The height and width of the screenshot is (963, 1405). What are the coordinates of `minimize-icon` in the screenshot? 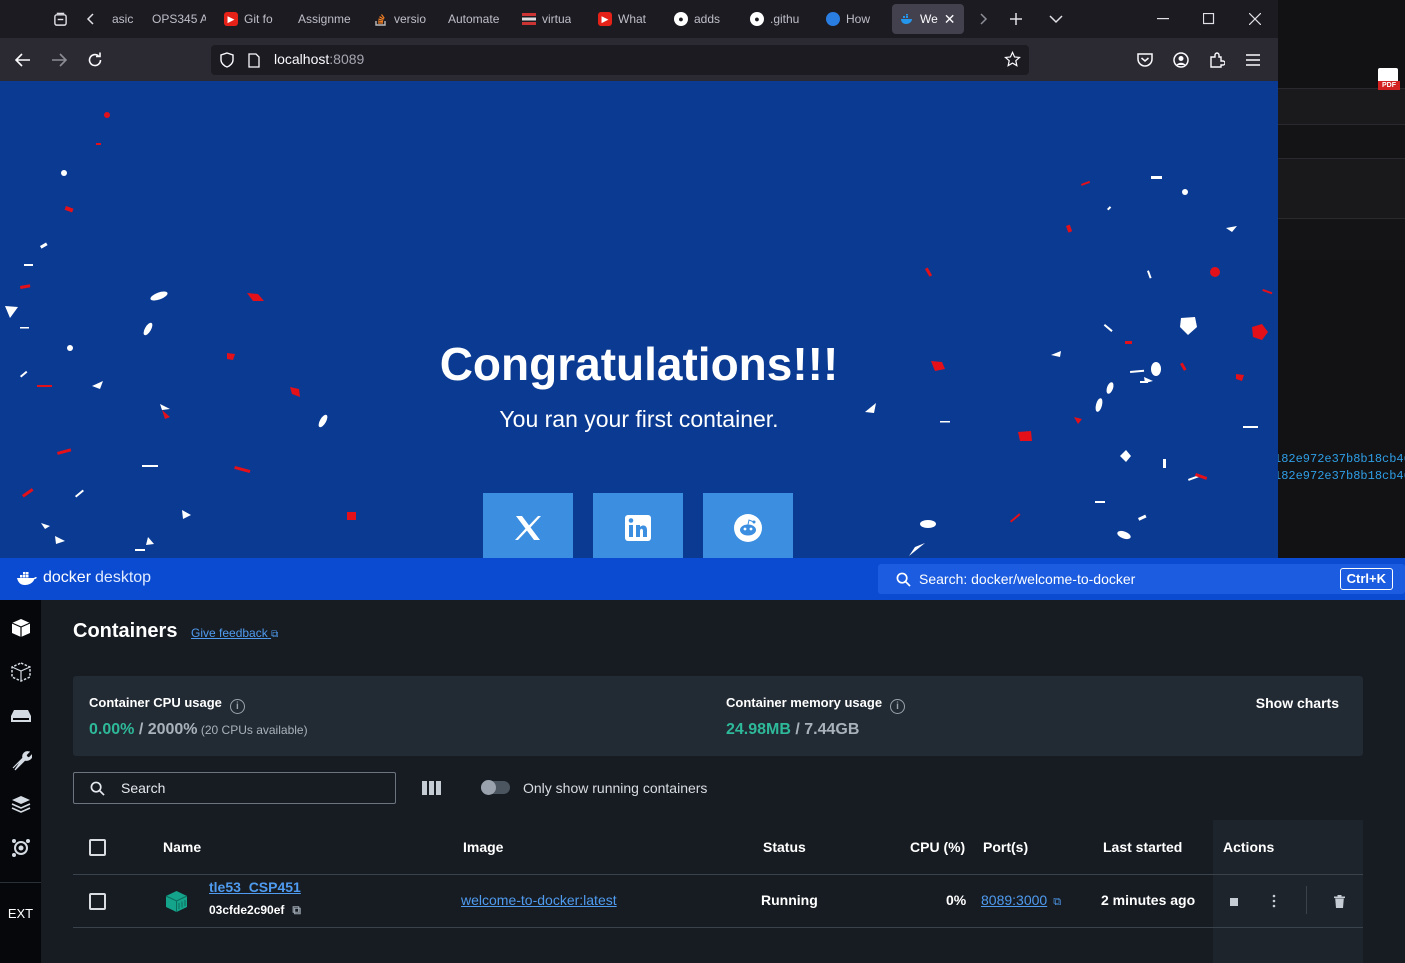 It's located at (1163, 19).